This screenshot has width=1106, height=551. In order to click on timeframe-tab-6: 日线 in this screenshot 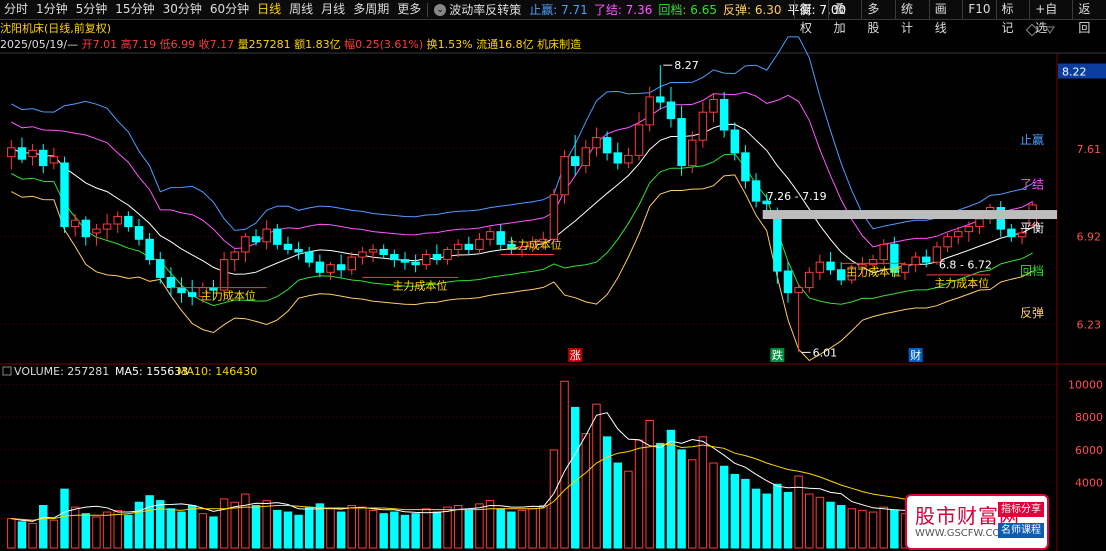, I will do `click(269, 9)`.